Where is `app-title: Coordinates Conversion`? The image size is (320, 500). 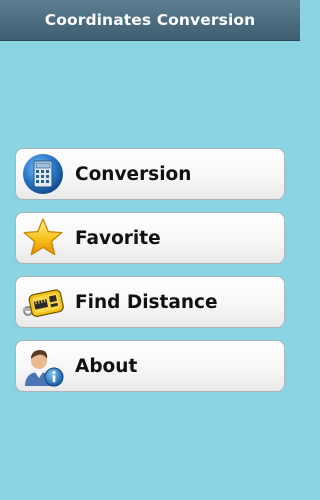 app-title: Coordinates Conversion is located at coordinates (150, 20).